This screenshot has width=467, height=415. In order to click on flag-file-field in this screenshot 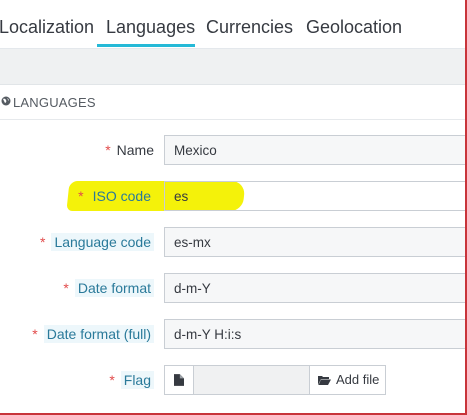, I will do `click(252, 380)`.